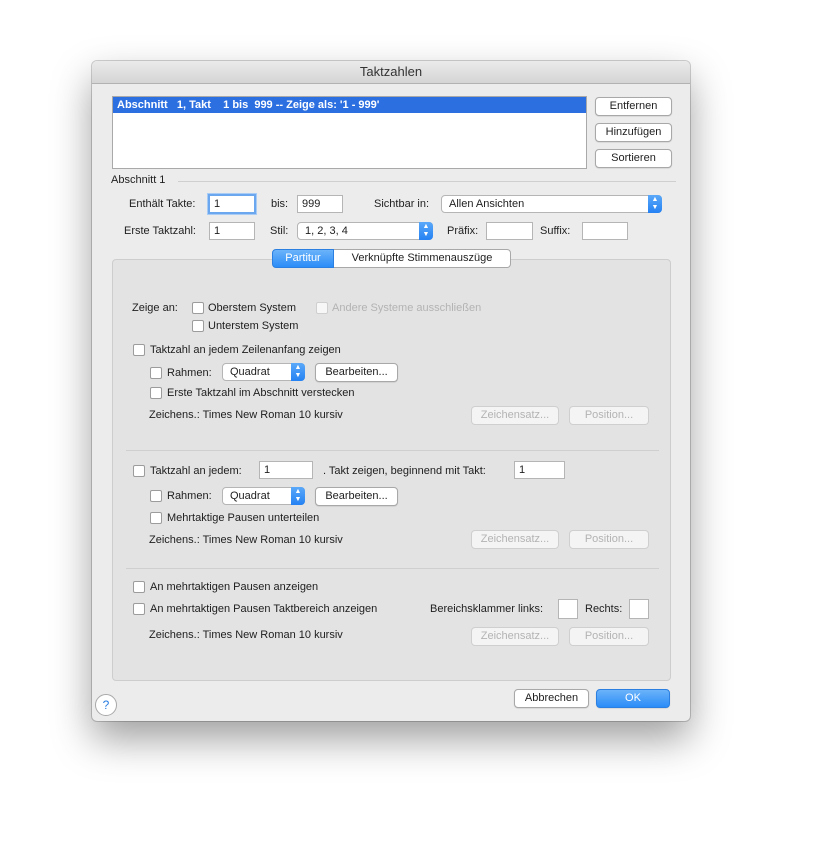 The width and height of the screenshot is (819, 856). What do you see at coordinates (198, 308) in the screenshot?
I see `top-staff-checkbox` at bounding box center [198, 308].